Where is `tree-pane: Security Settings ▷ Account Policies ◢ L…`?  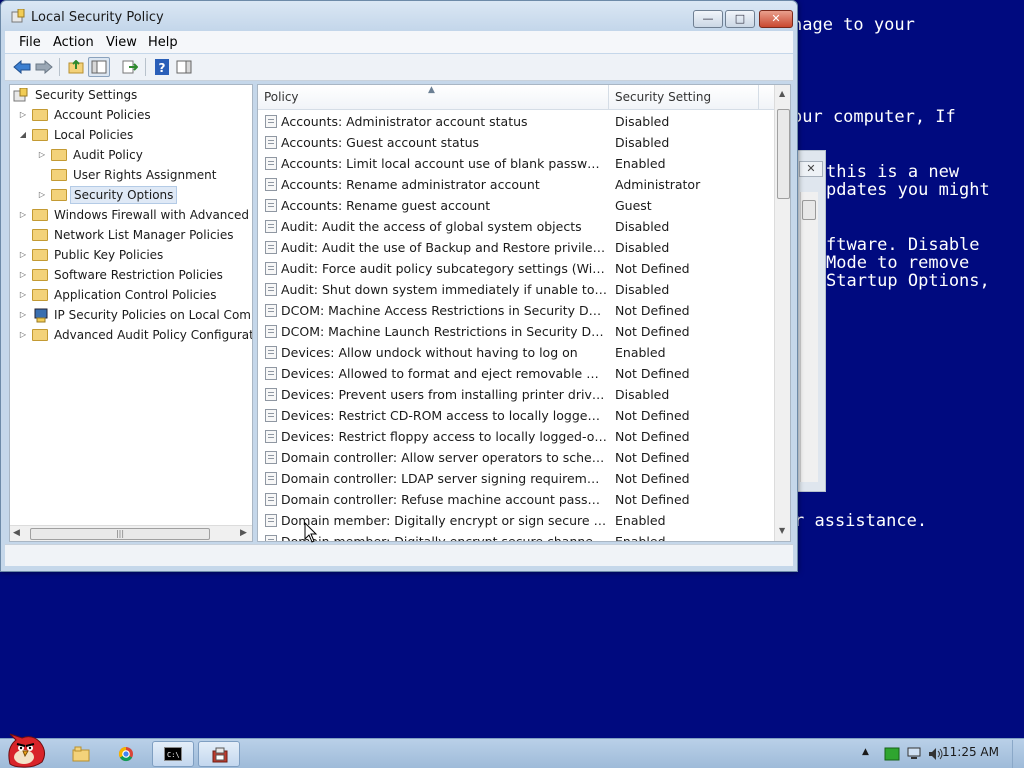 tree-pane: Security Settings ▷ Account Policies ◢ L… is located at coordinates (131, 313).